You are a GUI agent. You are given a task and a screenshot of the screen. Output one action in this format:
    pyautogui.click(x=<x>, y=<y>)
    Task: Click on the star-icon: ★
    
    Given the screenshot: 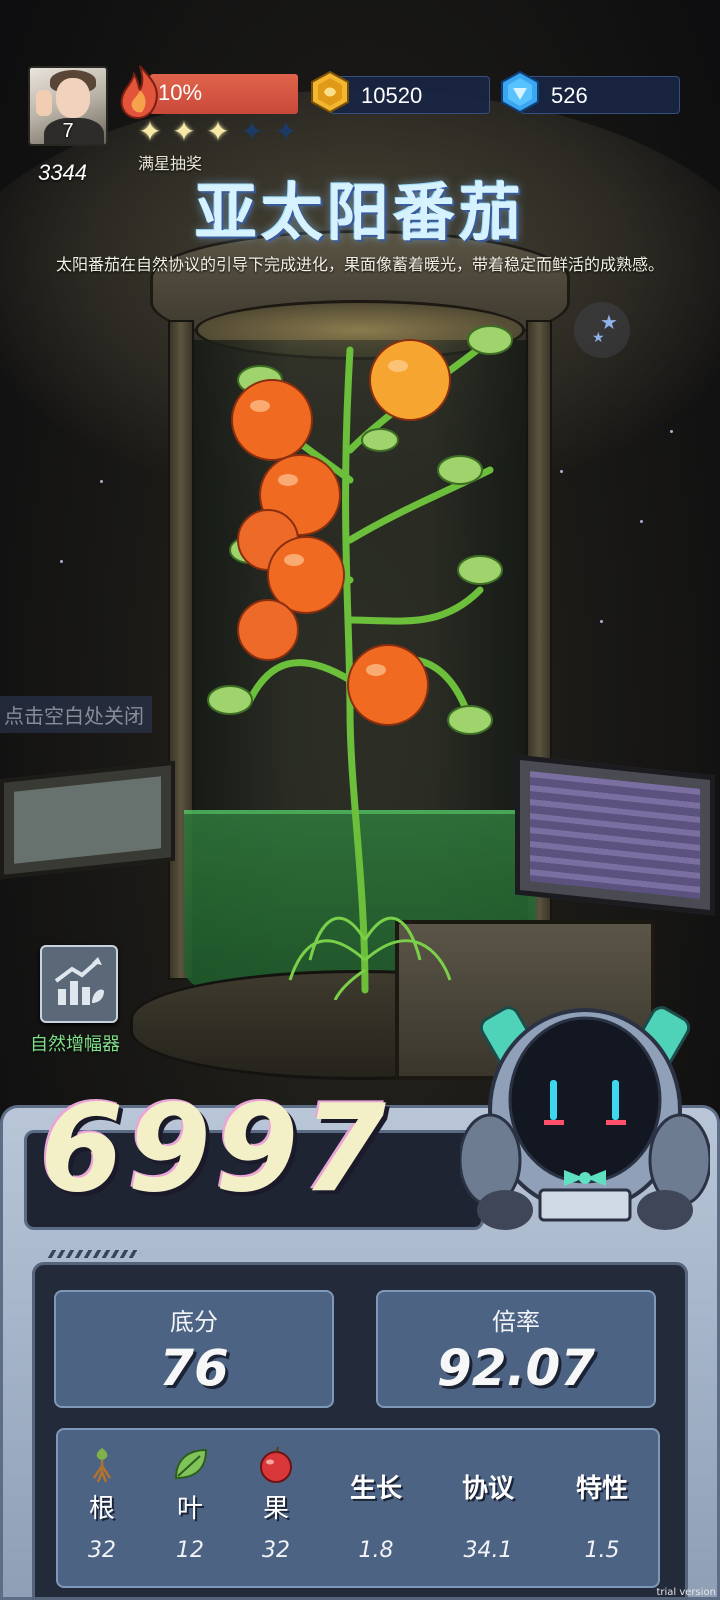 What is the action you would take?
    pyautogui.click(x=598, y=338)
    